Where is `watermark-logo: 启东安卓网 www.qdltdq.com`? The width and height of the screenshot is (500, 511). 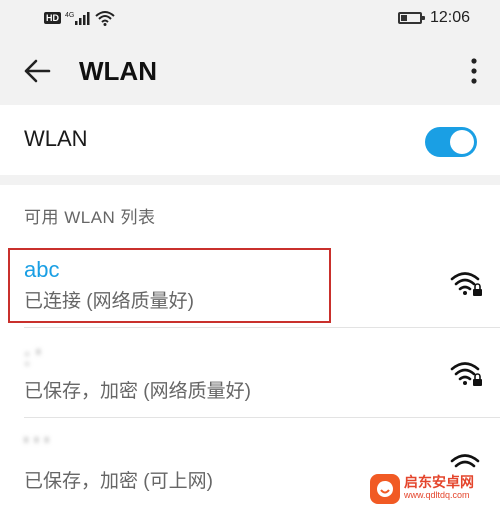
watermark-logo: 启东安卓网 www.qdltdq.com is located at coordinates (434, 489).